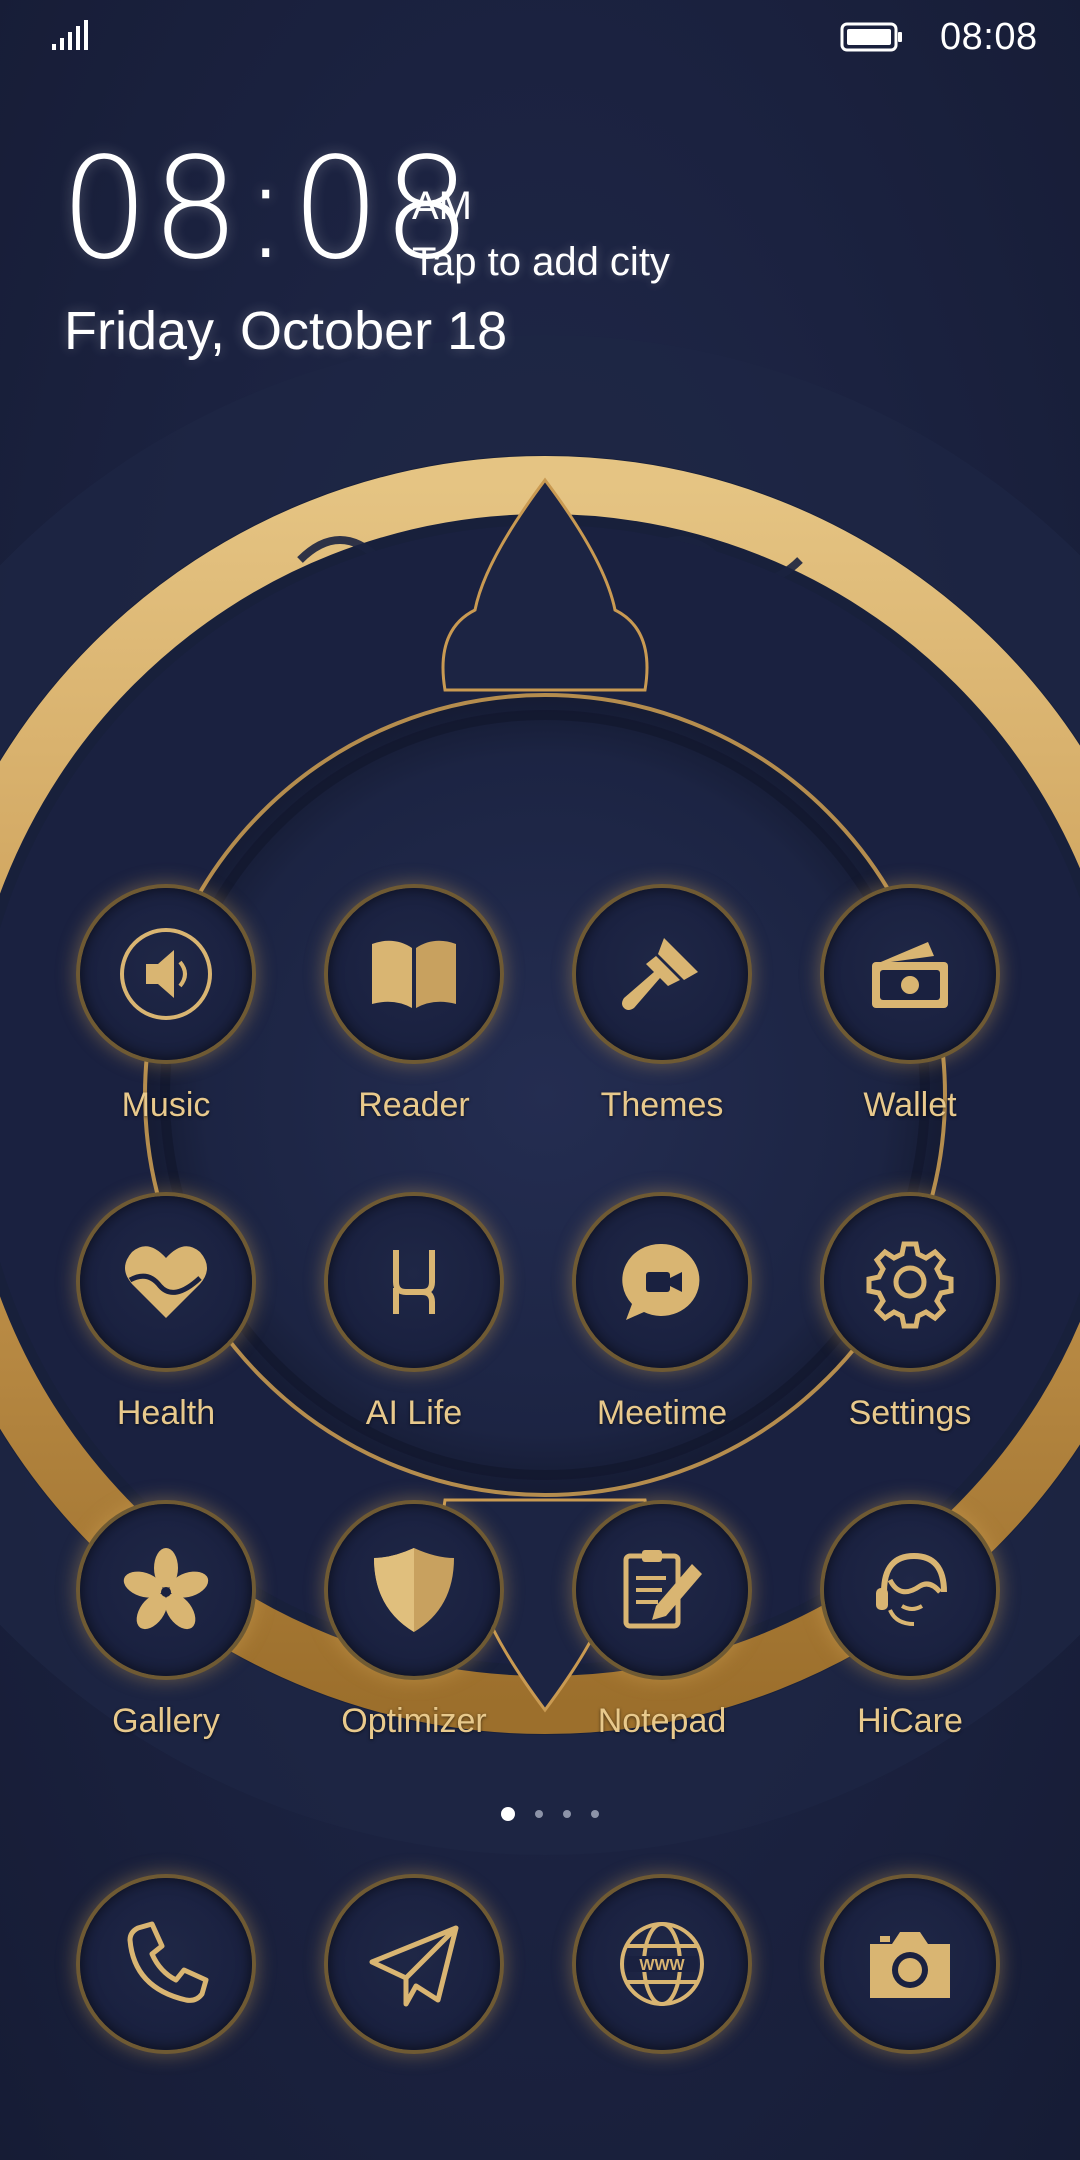 Image resolution: width=1080 pixels, height=2160 pixels. I want to click on globe-www-text: WWW, so click(662, 1965).